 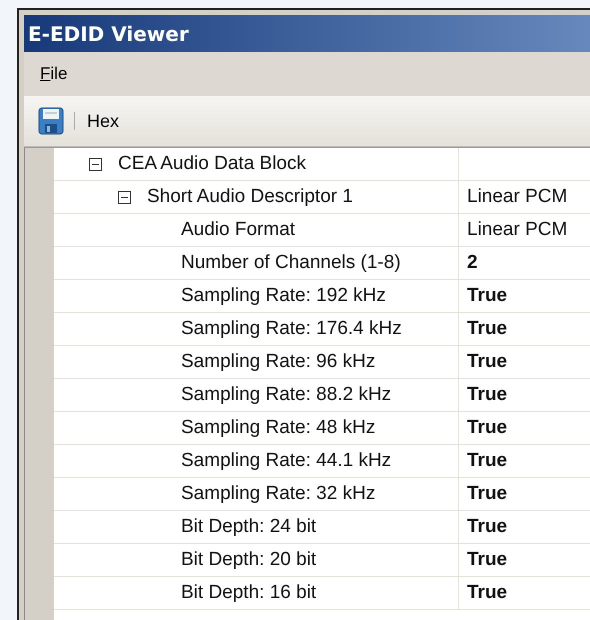 What do you see at coordinates (248, 560) in the screenshot?
I see `property-name: Bit Depth: 20 bit` at bounding box center [248, 560].